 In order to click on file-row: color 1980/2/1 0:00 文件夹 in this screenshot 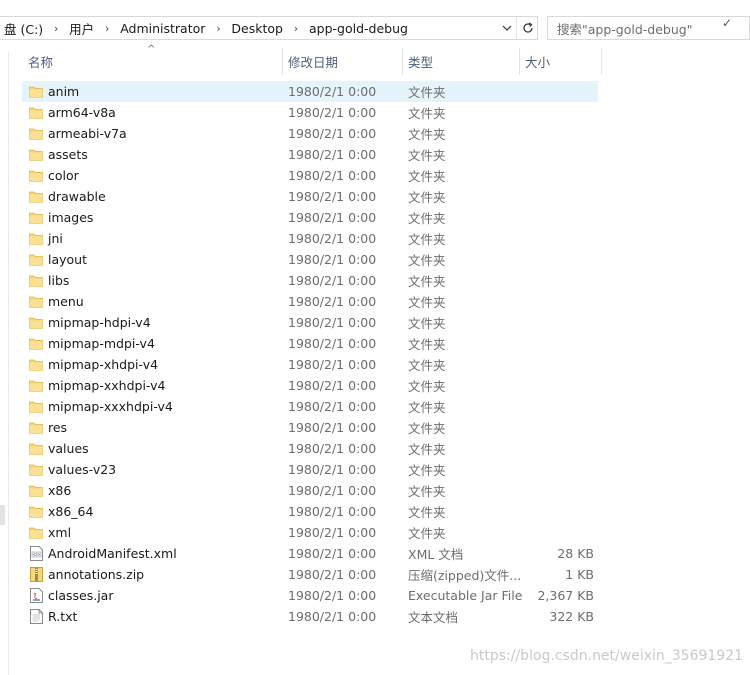, I will do `click(310, 175)`.